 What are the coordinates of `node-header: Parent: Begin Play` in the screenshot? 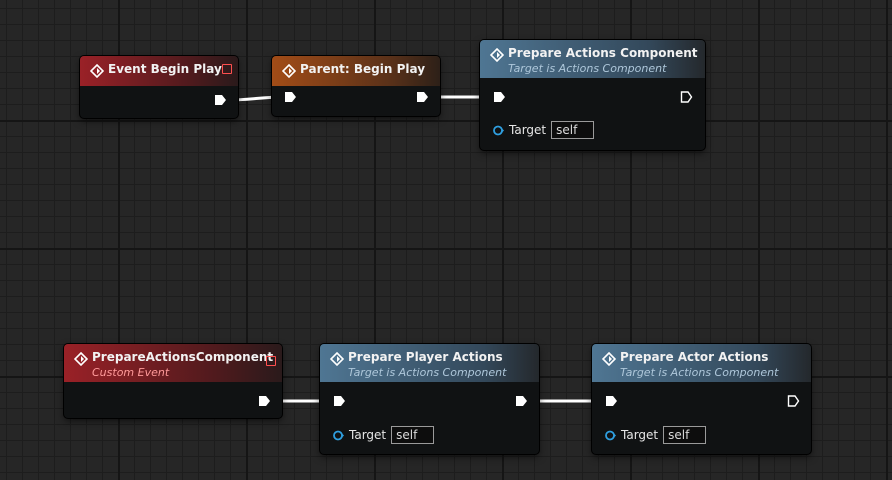 It's located at (356, 71).